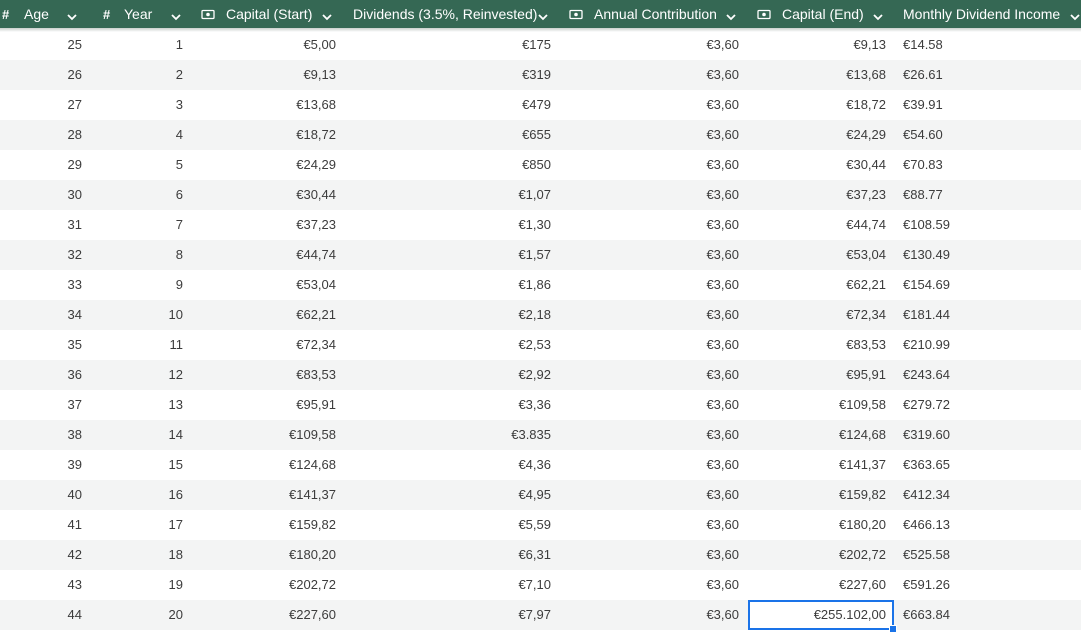 The image size is (1081, 632). What do you see at coordinates (41, 345) in the screenshot?
I see `table-cell: 35` at bounding box center [41, 345].